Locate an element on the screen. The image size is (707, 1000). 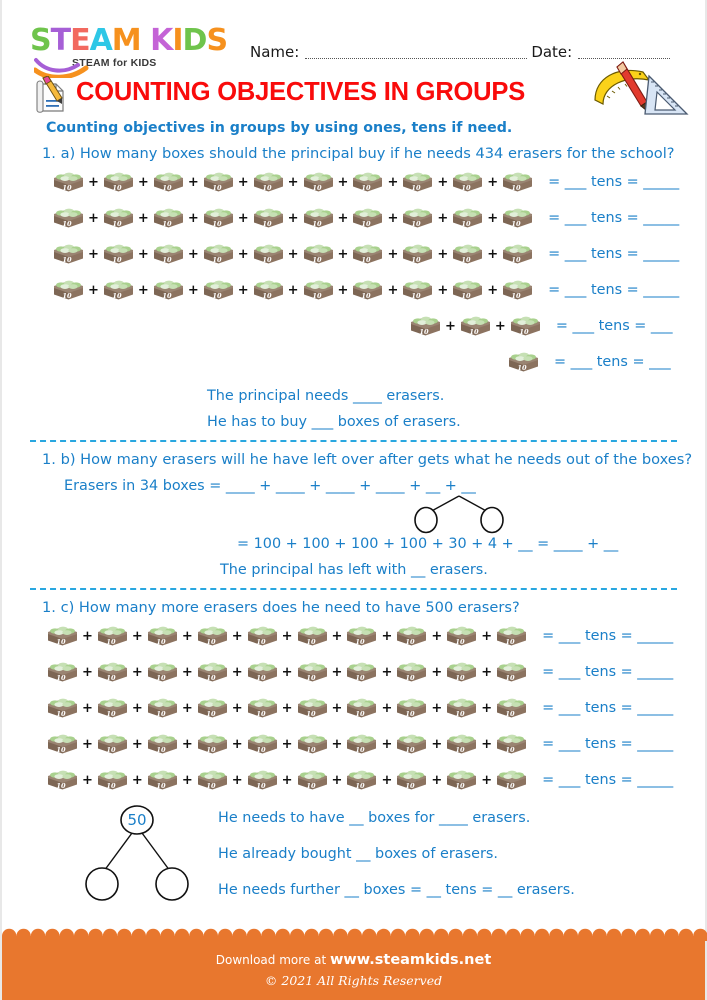
date-input-line is located at coordinates (624, 52).